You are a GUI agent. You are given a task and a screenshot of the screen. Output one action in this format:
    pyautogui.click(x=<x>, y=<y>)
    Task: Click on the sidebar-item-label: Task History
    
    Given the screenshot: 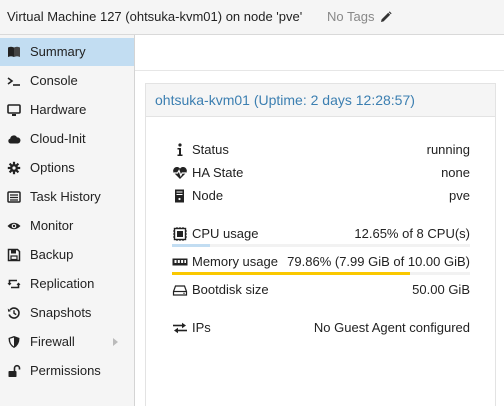 What is the action you would take?
    pyautogui.click(x=65, y=196)
    